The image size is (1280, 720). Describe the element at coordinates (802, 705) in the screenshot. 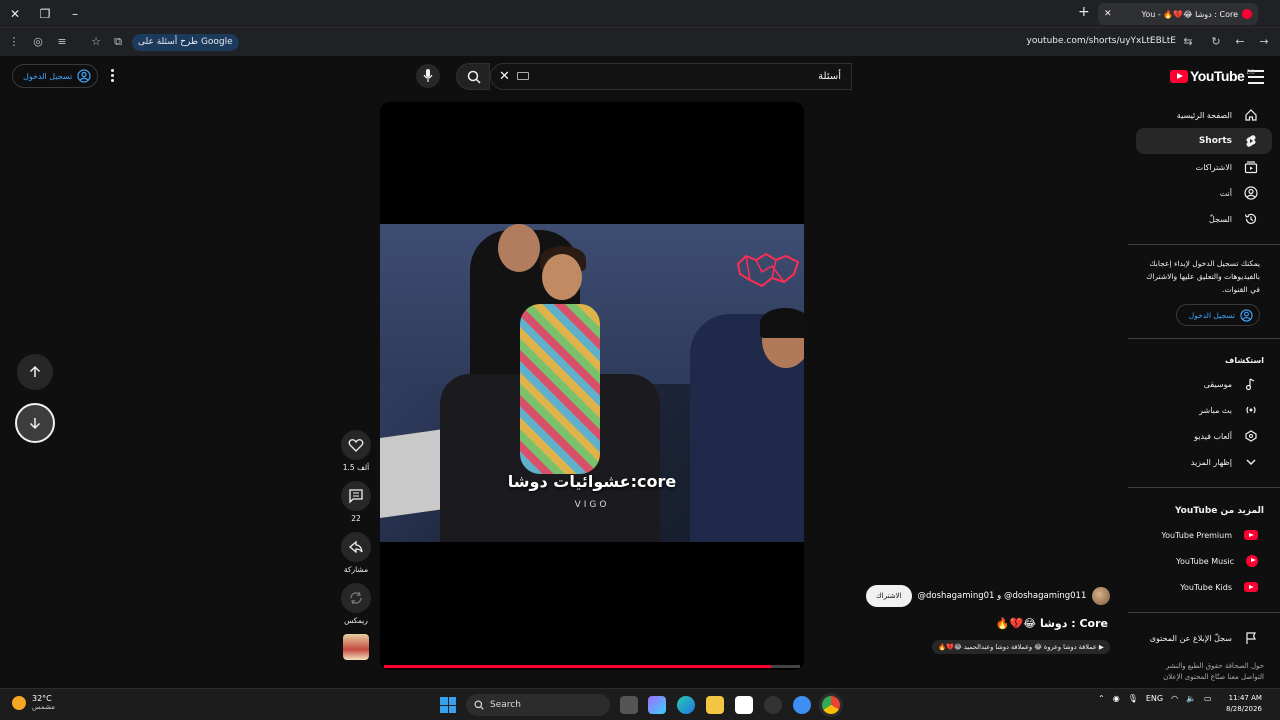

I see `app-icon` at that location.